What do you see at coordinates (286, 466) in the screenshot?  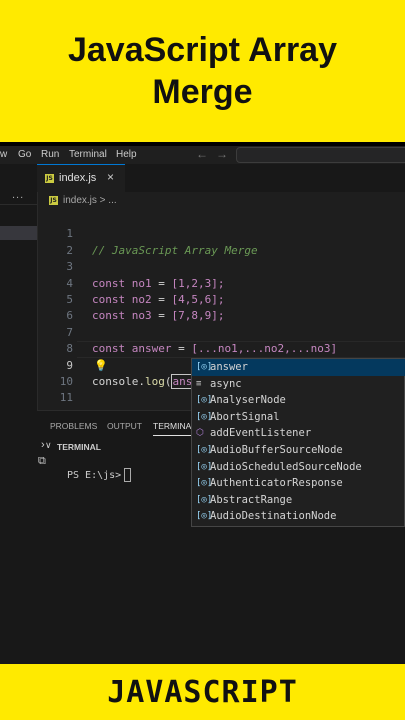 I see `suggestion-label: AudioScheduledSourceNode` at bounding box center [286, 466].